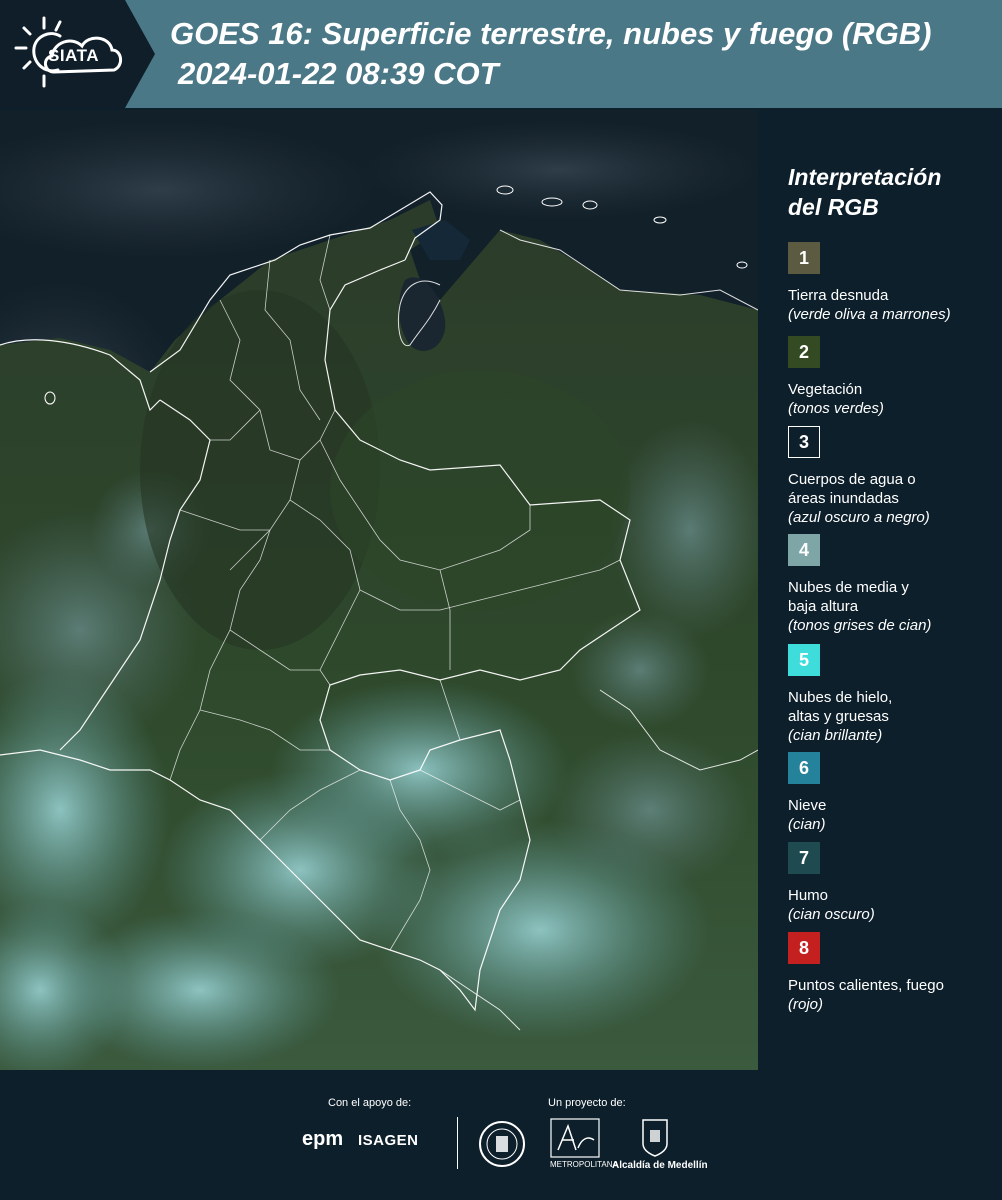 This screenshot has height=1200, width=1002. Describe the element at coordinates (804, 258) in the screenshot. I see `legend-swatch: 1` at that location.